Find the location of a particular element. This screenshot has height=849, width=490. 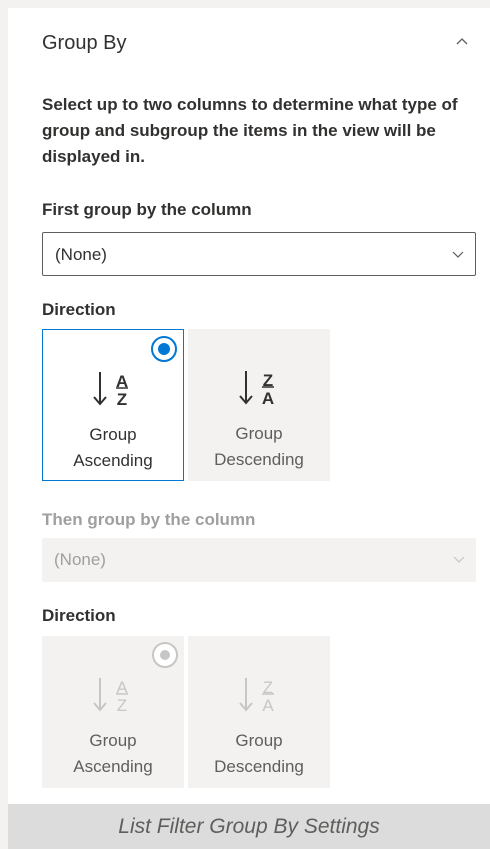

second-group-descending-option: Z A Group Descending is located at coordinates (259, 712).